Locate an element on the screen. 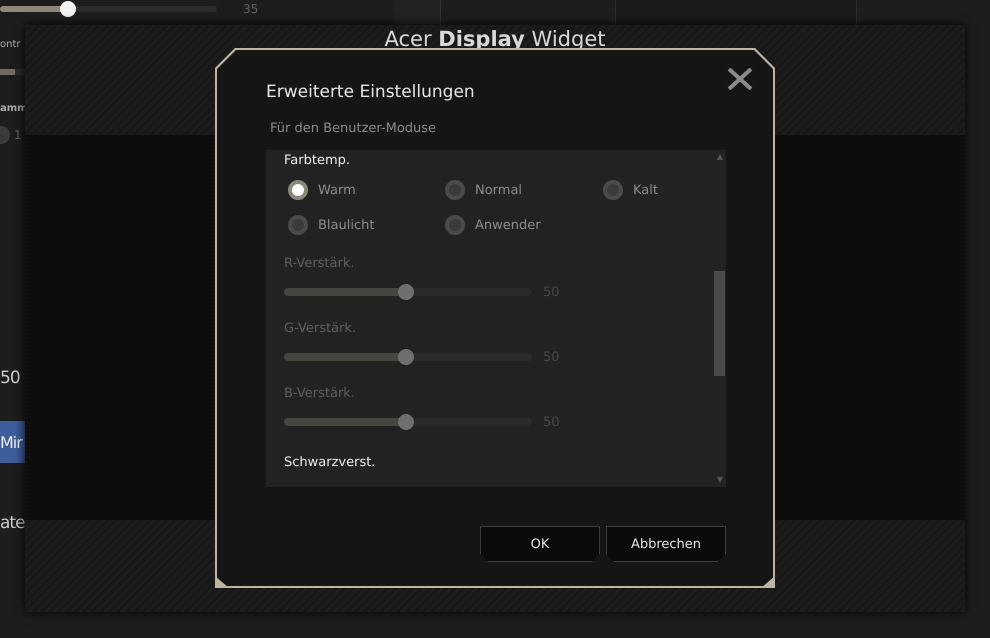  setting-label: ontr is located at coordinates (10, 44).